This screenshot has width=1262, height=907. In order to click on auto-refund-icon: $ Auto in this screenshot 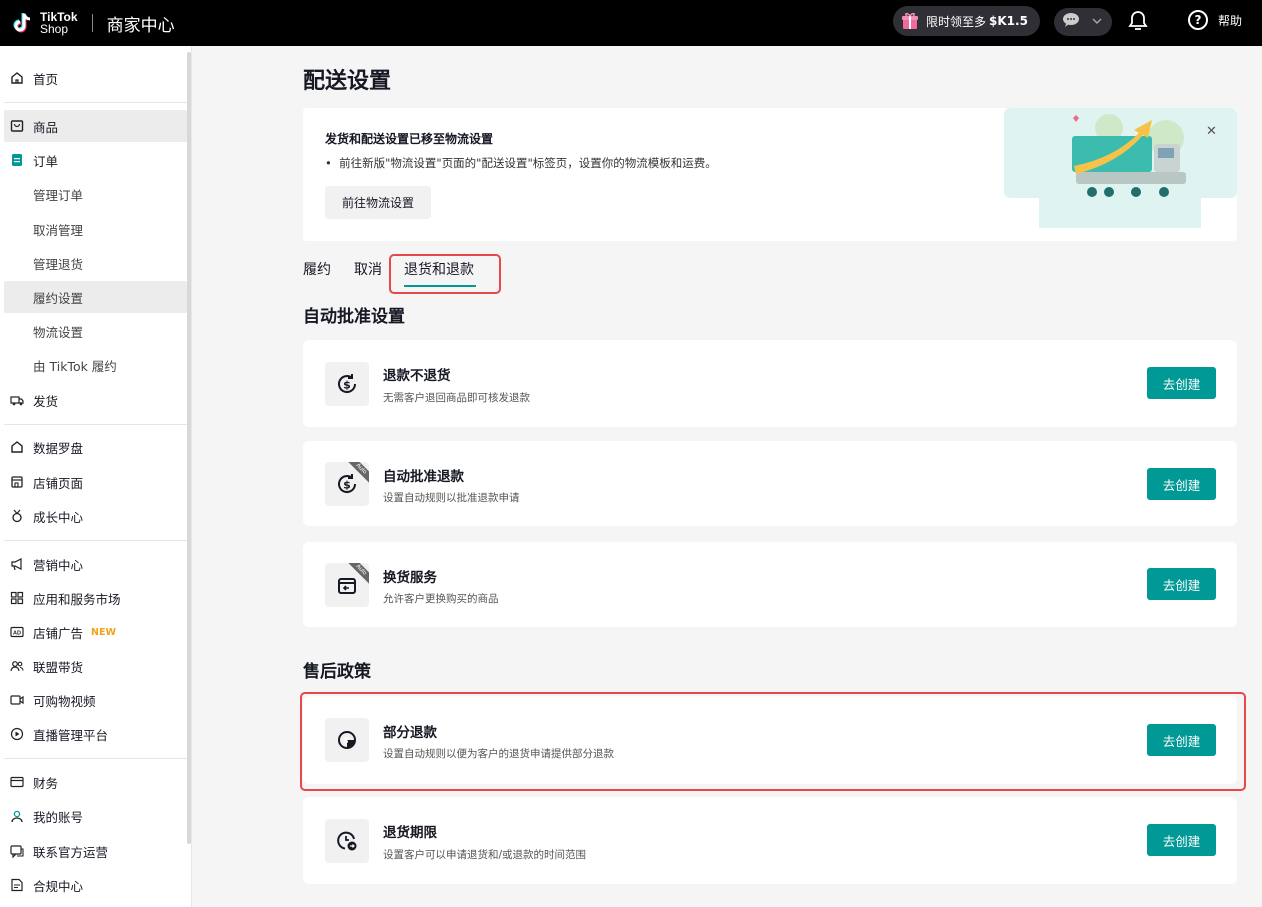, I will do `click(347, 484)`.